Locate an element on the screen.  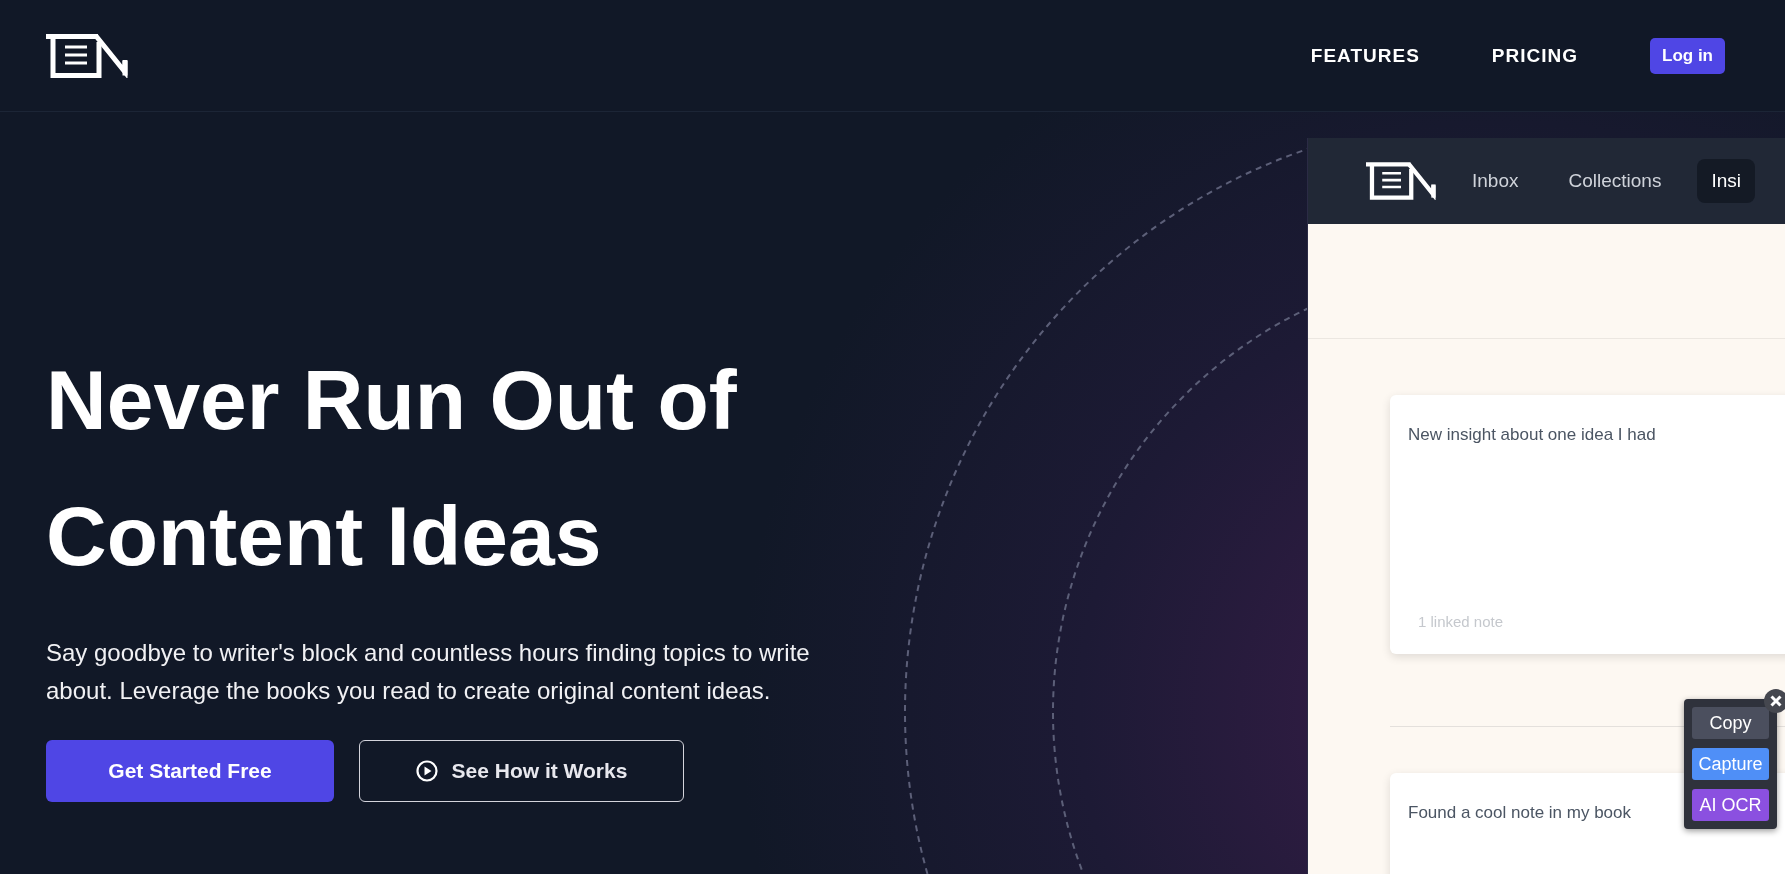
close-icon is located at coordinates (1774, 701).